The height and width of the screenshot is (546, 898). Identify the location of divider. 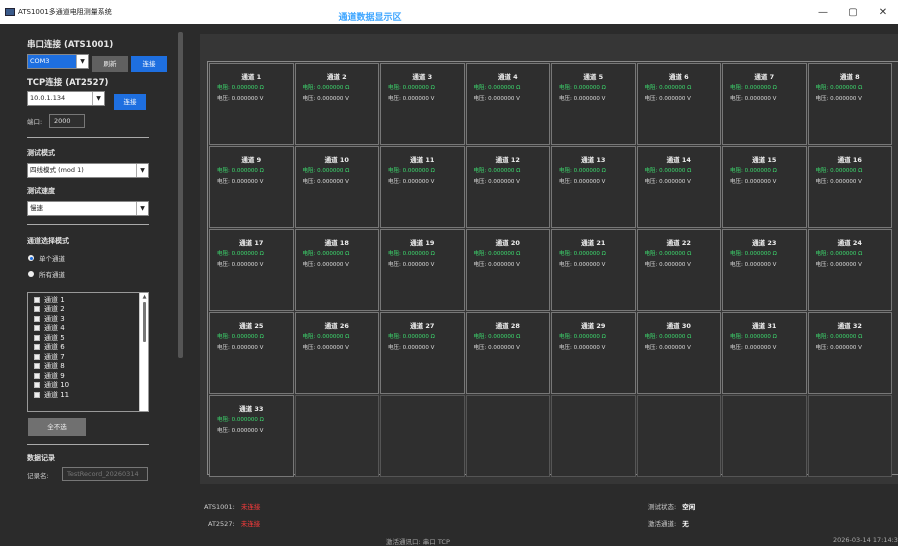
(88, 444).